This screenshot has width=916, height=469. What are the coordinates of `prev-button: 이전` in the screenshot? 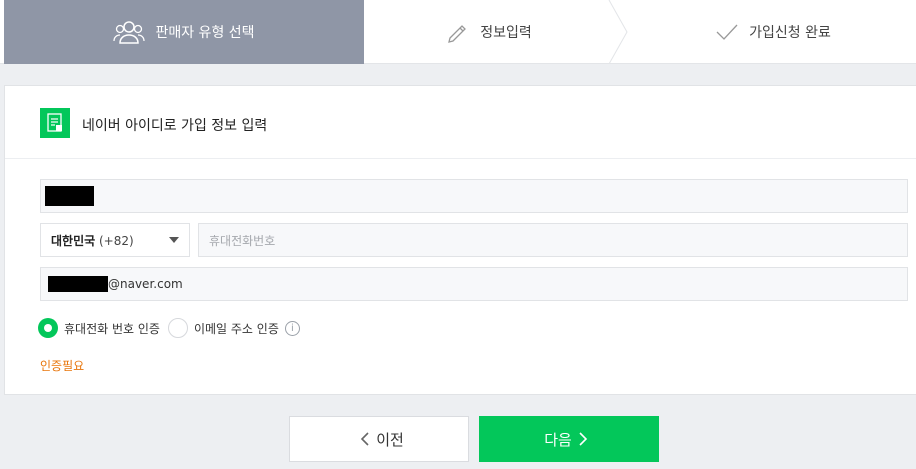 It's located at (379, 439).